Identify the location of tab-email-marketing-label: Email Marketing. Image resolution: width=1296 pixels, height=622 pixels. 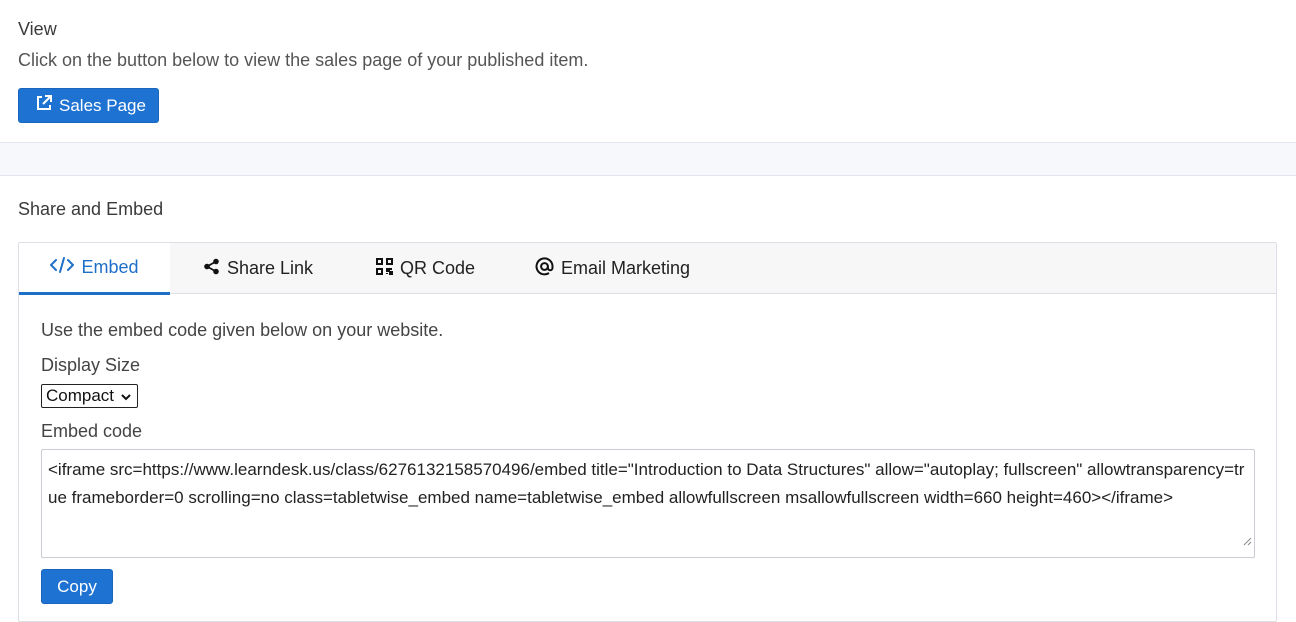
(626, 268).